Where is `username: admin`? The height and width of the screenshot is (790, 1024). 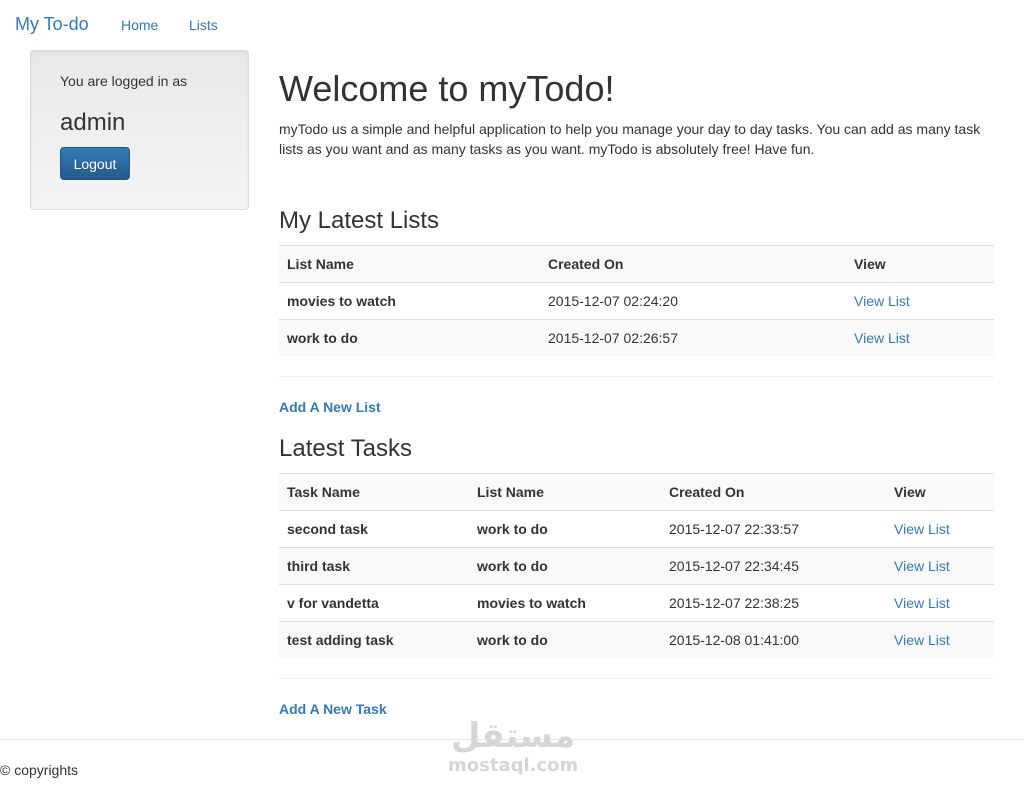 username: admin is located at coordinates (93, 122).